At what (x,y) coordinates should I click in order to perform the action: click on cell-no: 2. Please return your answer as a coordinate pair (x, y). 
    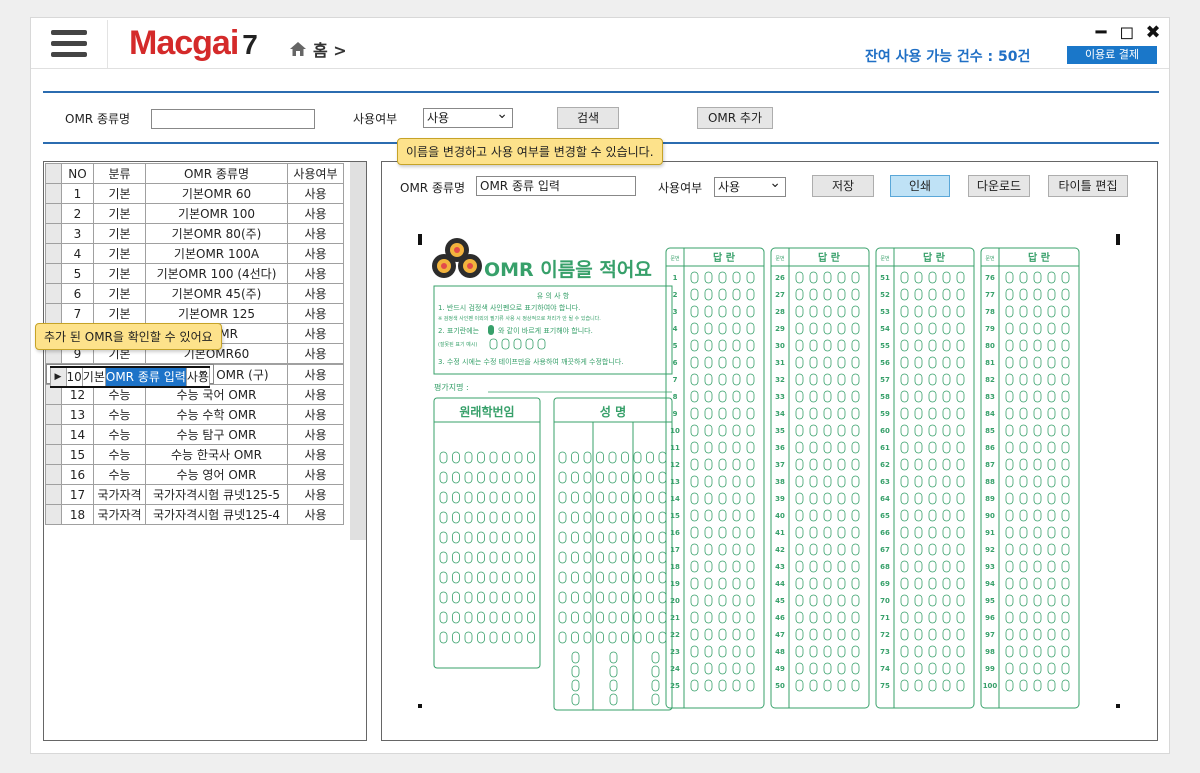
    Looking at the image, I should click on (77, 213).